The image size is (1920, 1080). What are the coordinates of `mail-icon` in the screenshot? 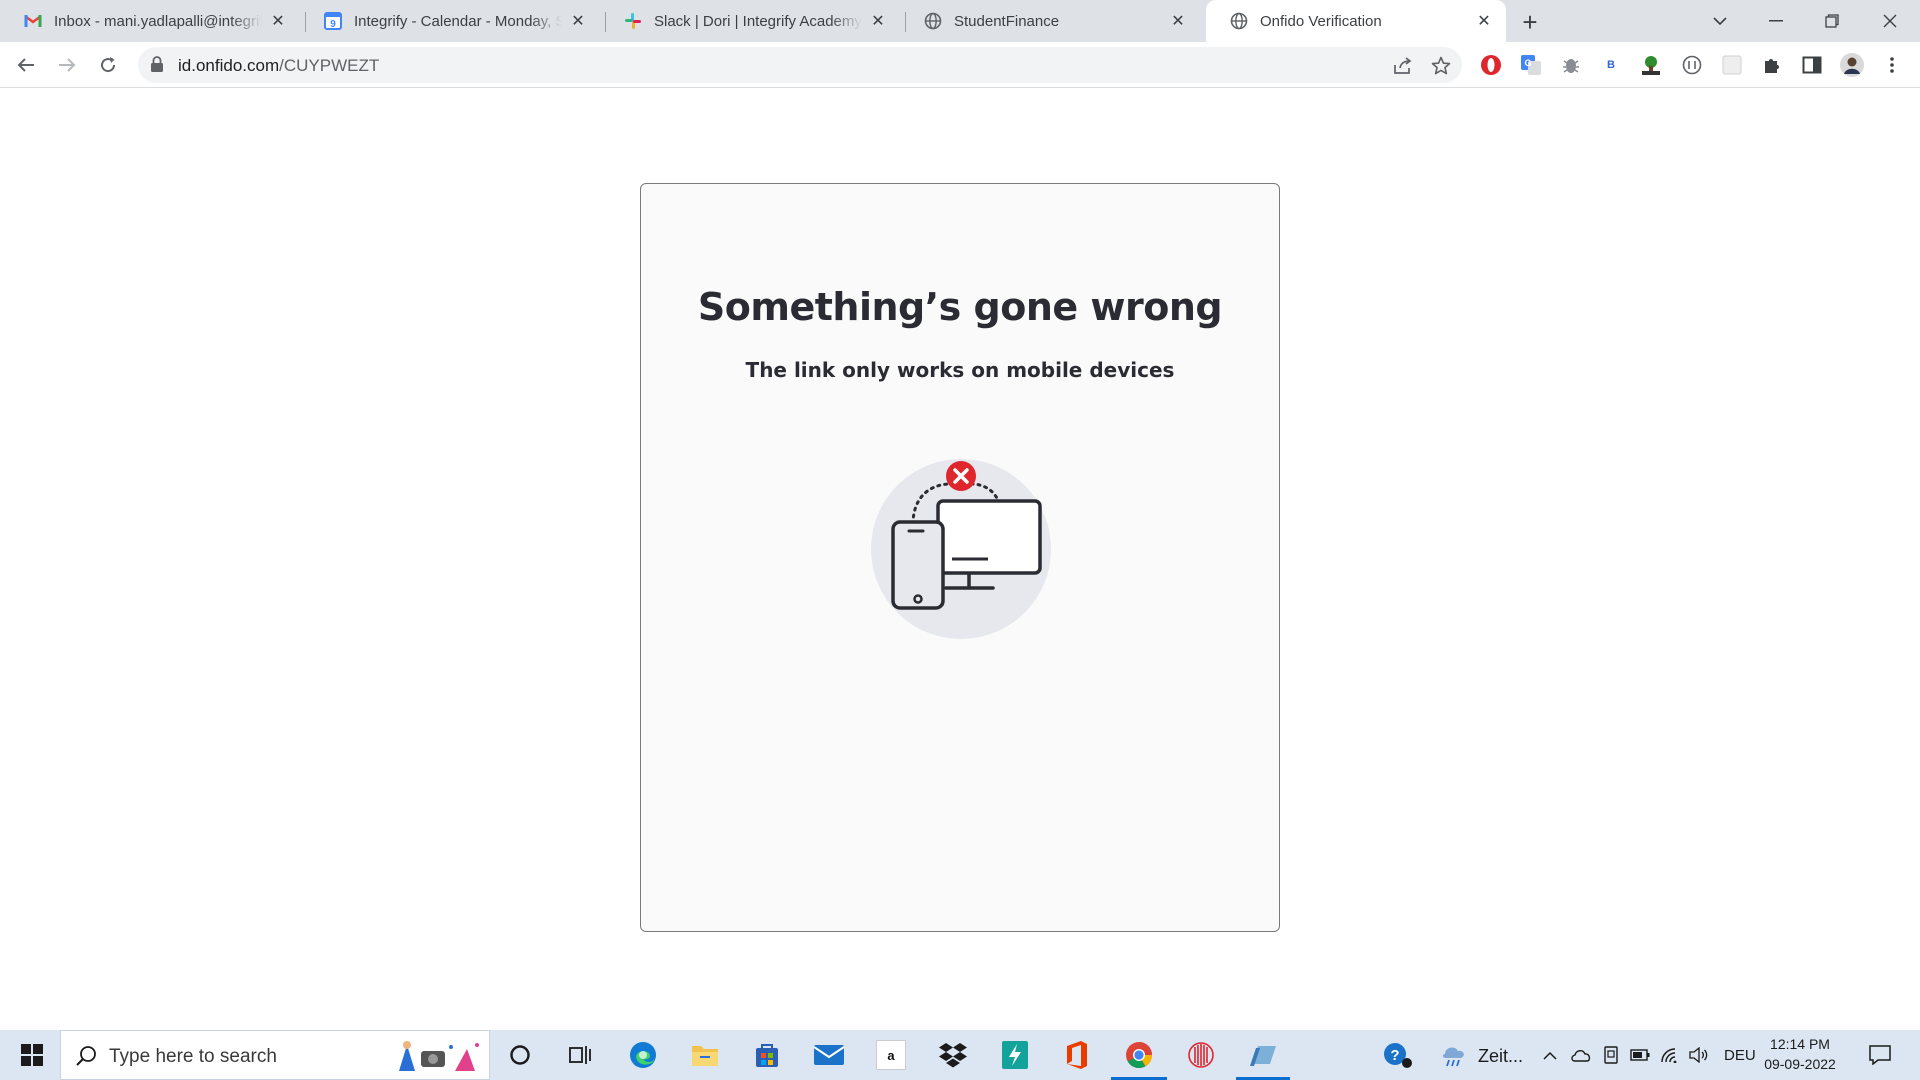 It's located at (829, 1055).